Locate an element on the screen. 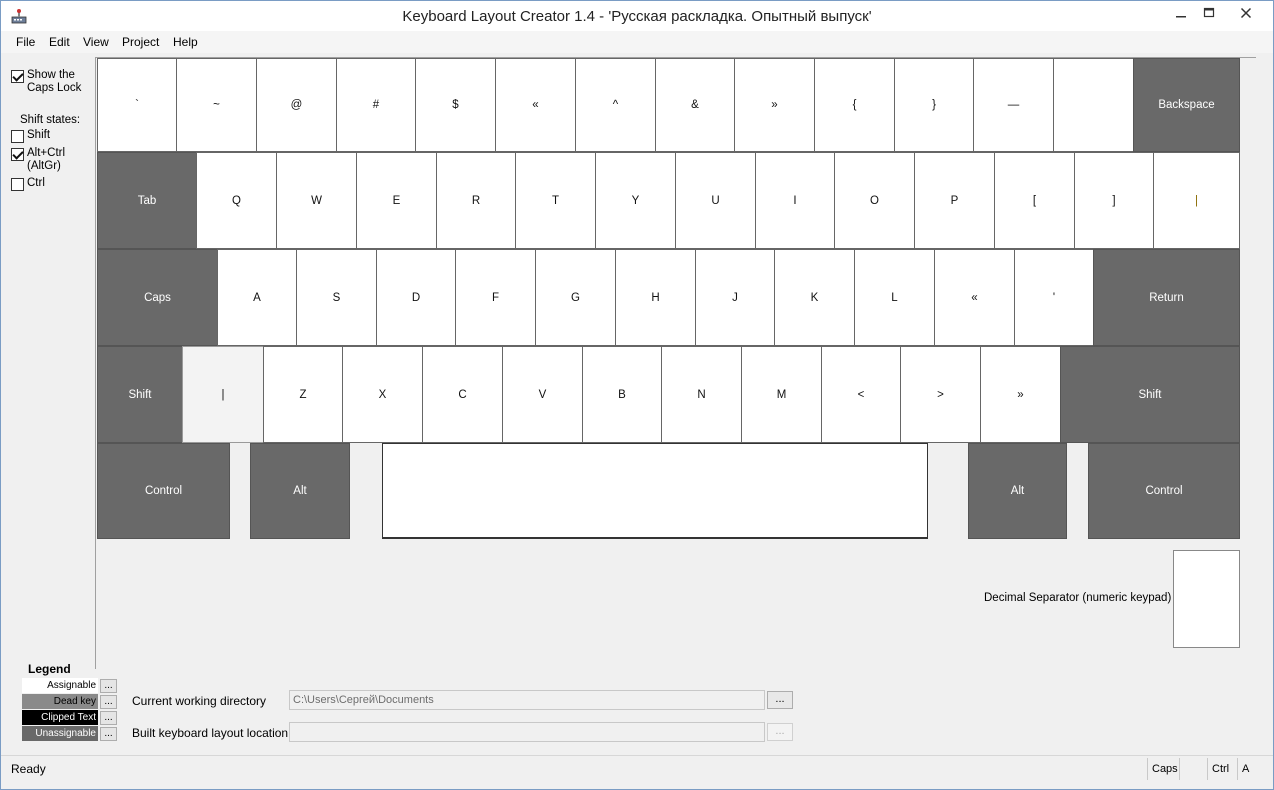 This screenshot has width=1274, height=790. maximize-button is located at coordinates (1209, 13).